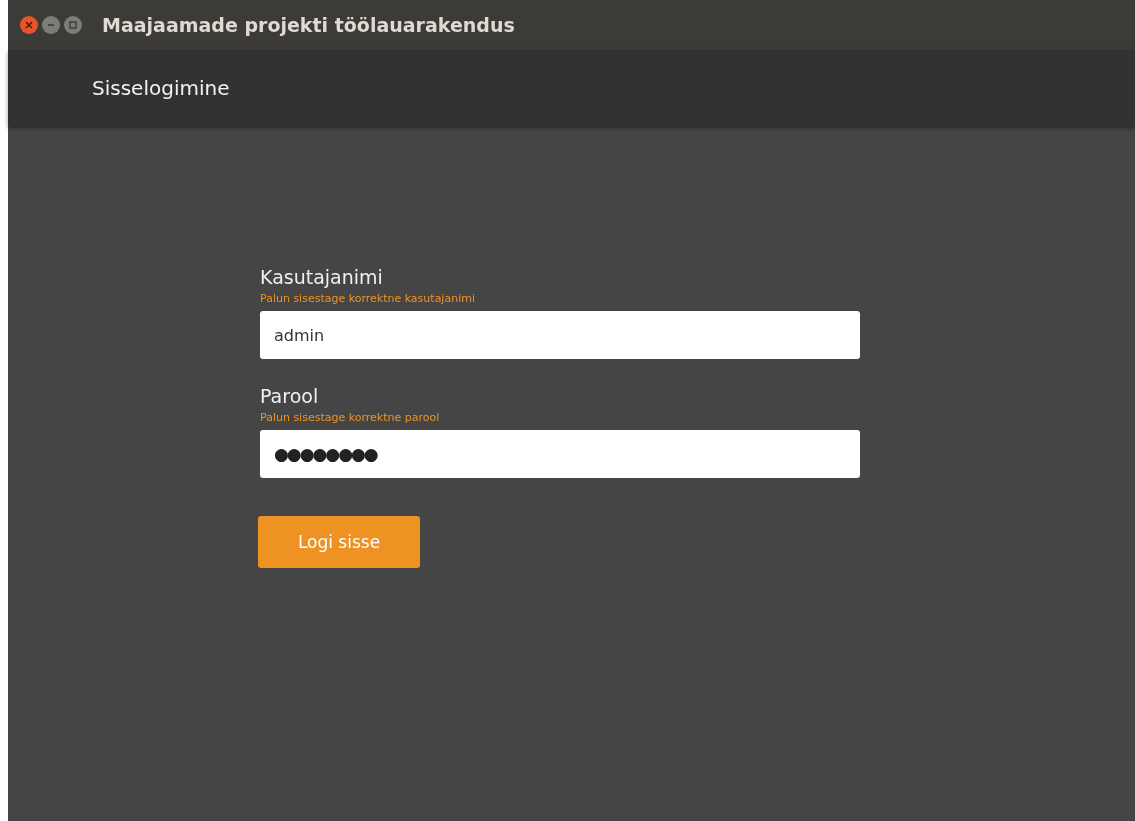 The width and height of the screenshot is (1135, 821). I want to click on input-field: admin, so click(560, 335).